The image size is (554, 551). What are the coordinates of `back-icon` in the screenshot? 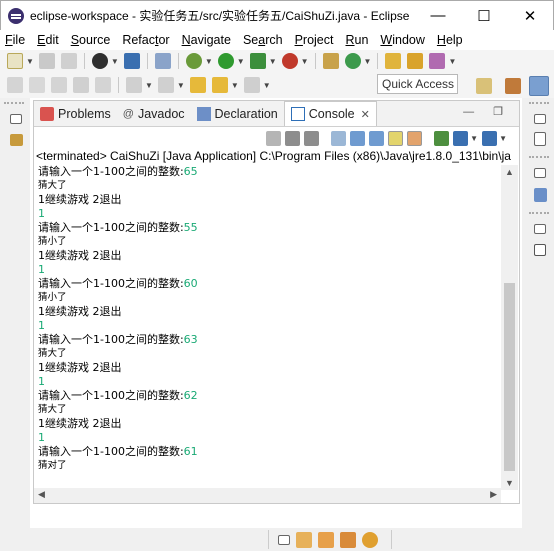 It's located at (219, 85).